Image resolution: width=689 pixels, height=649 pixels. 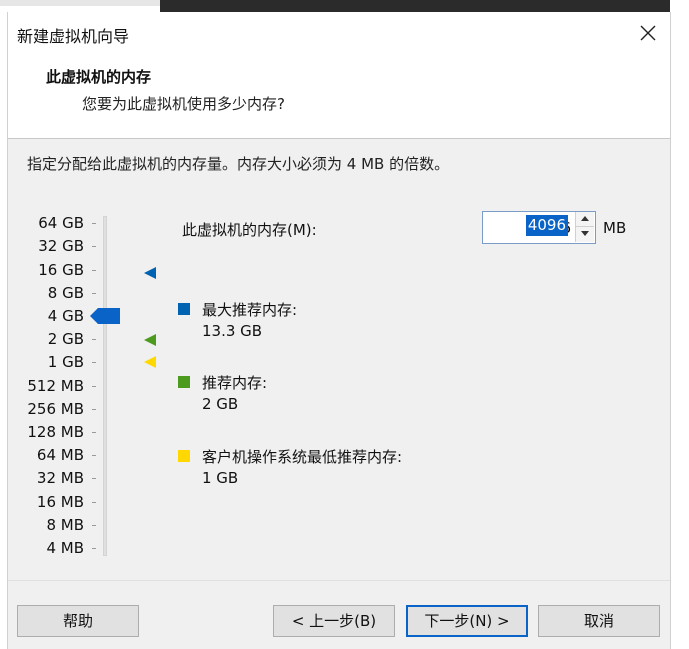 I want to click on background-strip-dark, so click(x=415, y=6).